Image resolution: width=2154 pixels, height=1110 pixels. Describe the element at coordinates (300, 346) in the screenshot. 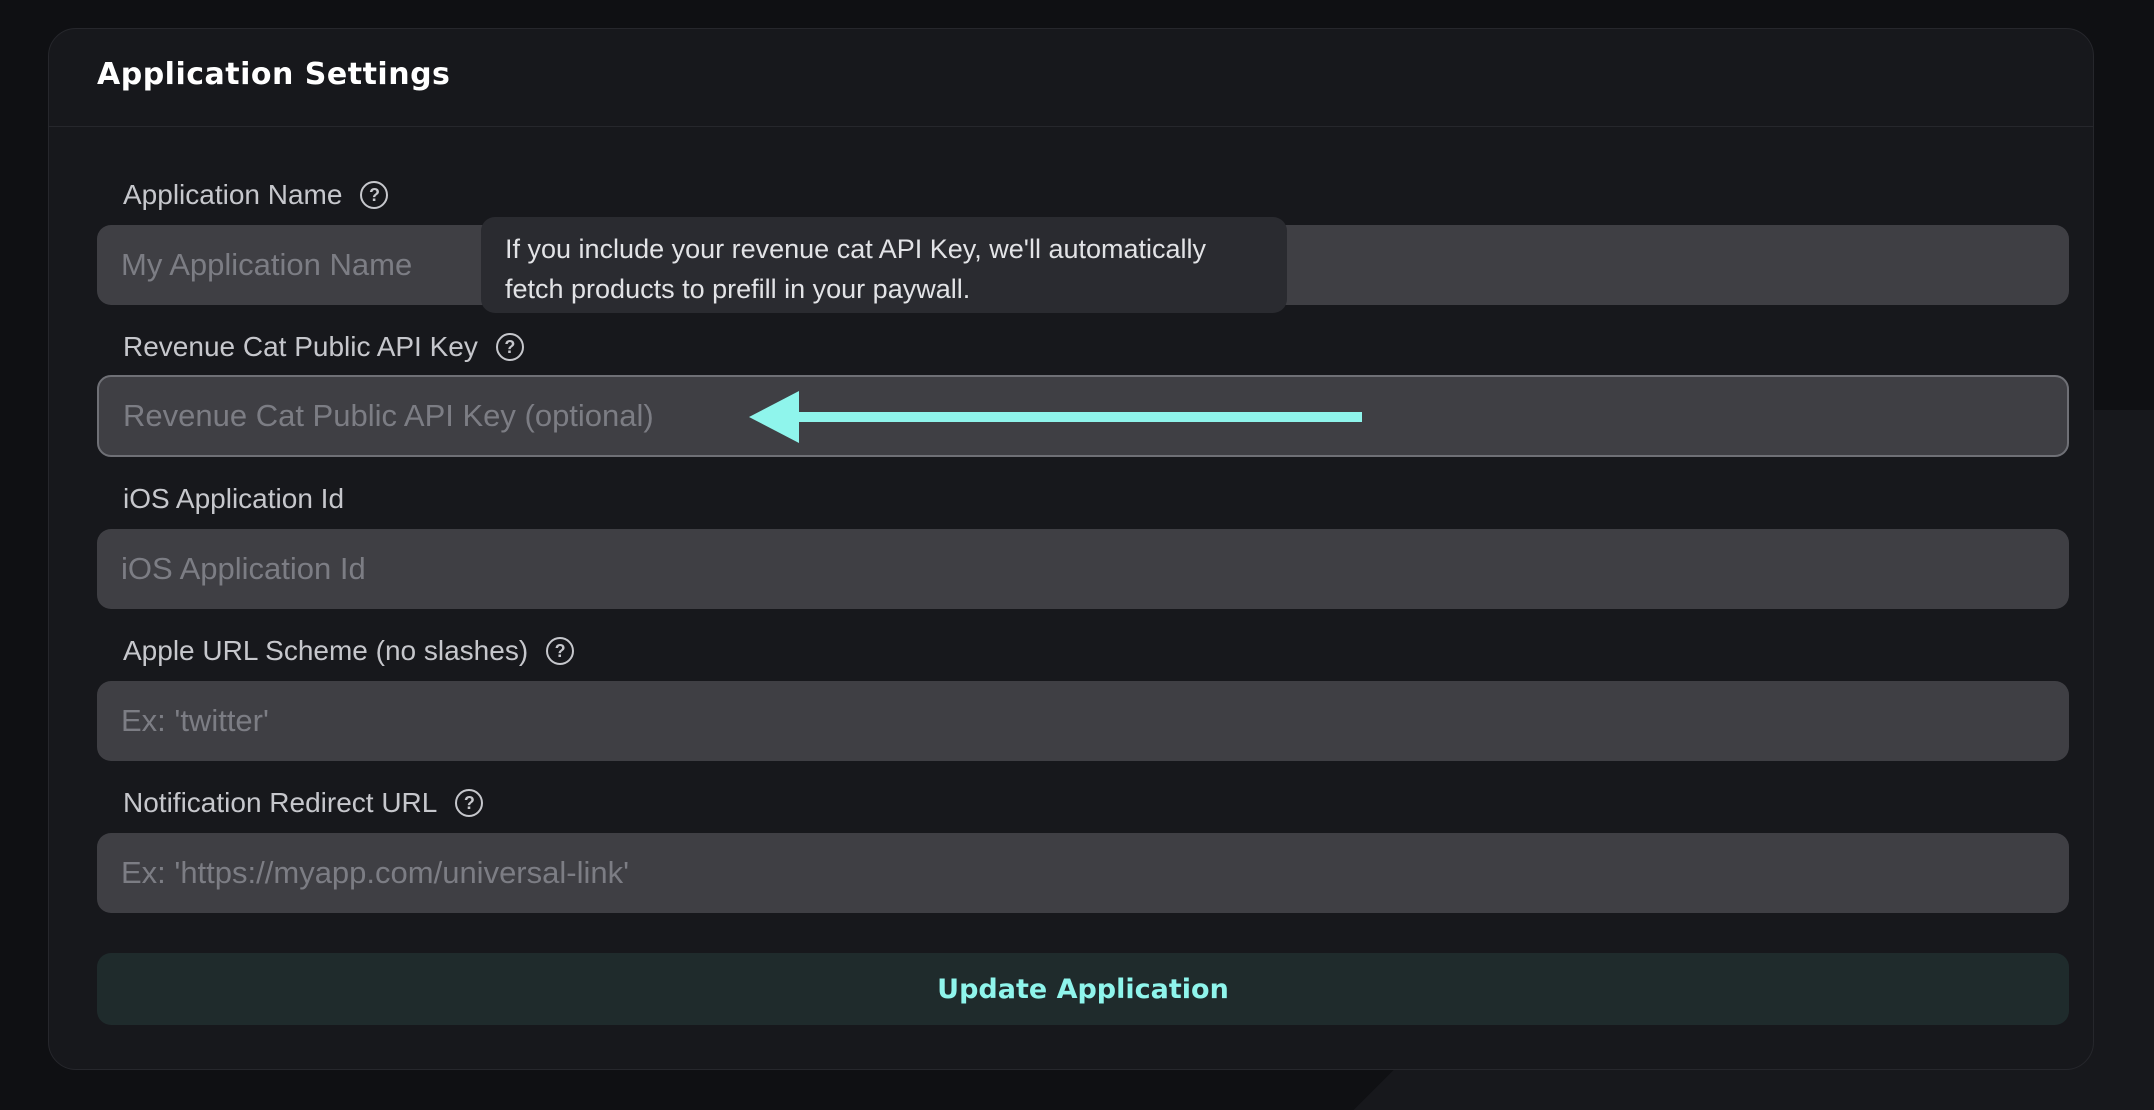

I see `revenue-cat-key-label-text: Revenue Cat Public API Key` at that location.